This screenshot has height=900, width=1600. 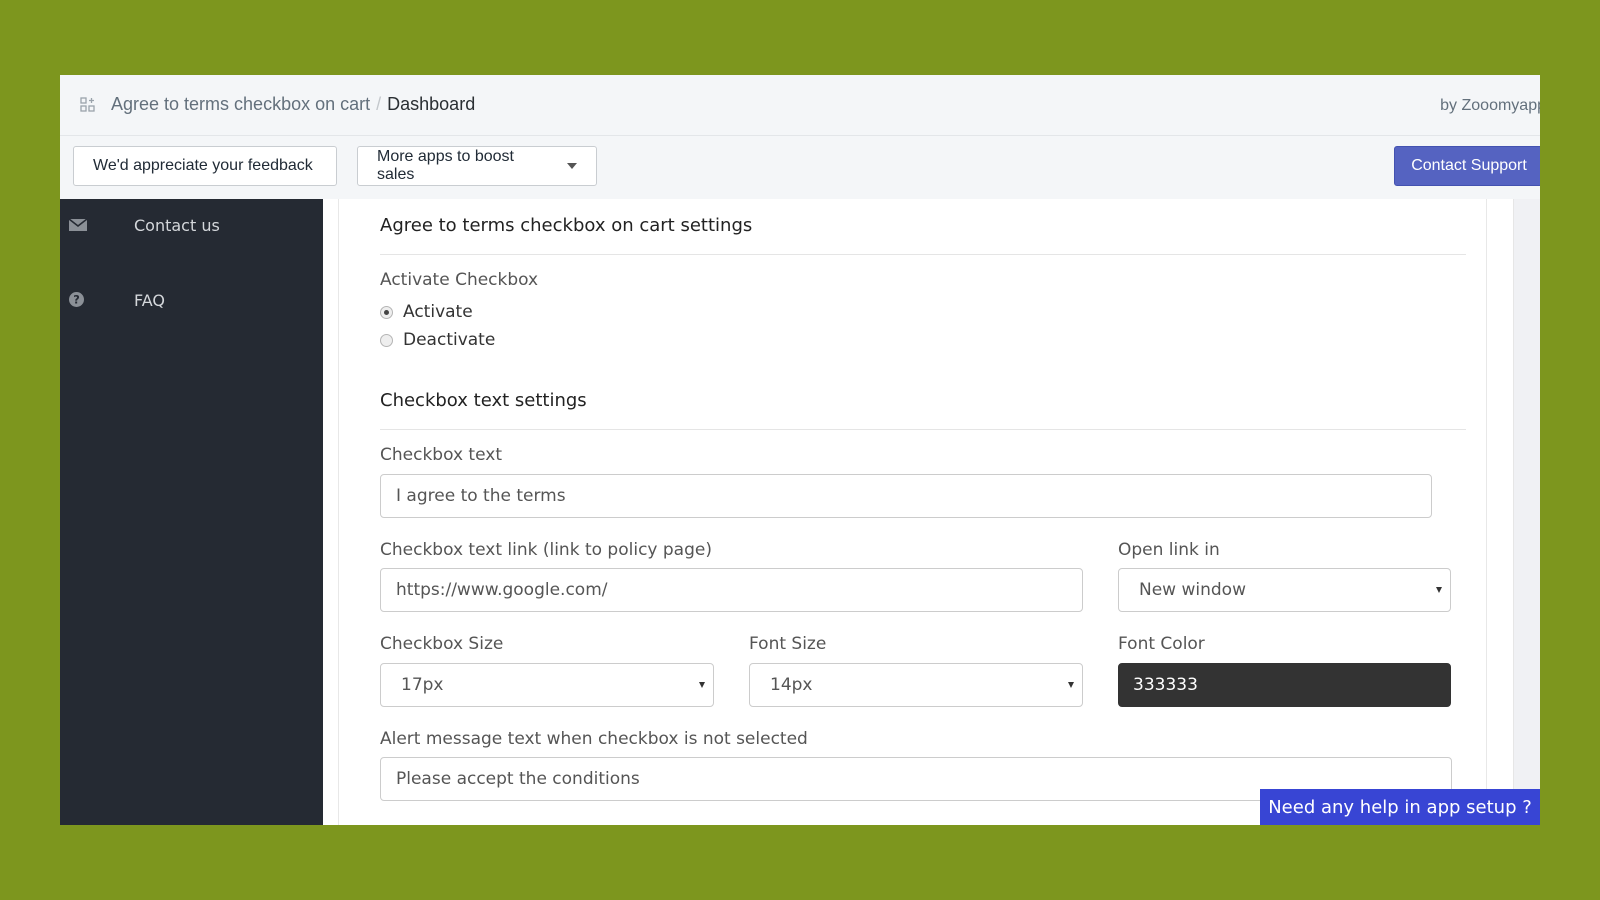 I want to click on feedback-button-label: We'd appreciate your feedback, so click(x=203, y=165).